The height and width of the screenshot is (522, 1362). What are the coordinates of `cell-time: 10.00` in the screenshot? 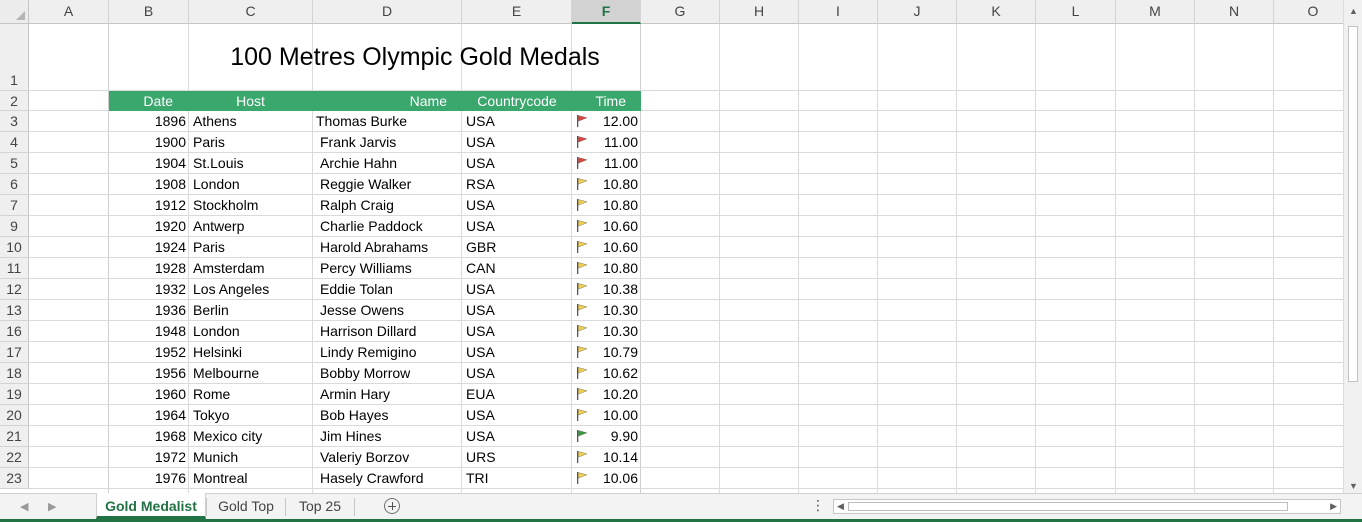 It's located at (614, 415).